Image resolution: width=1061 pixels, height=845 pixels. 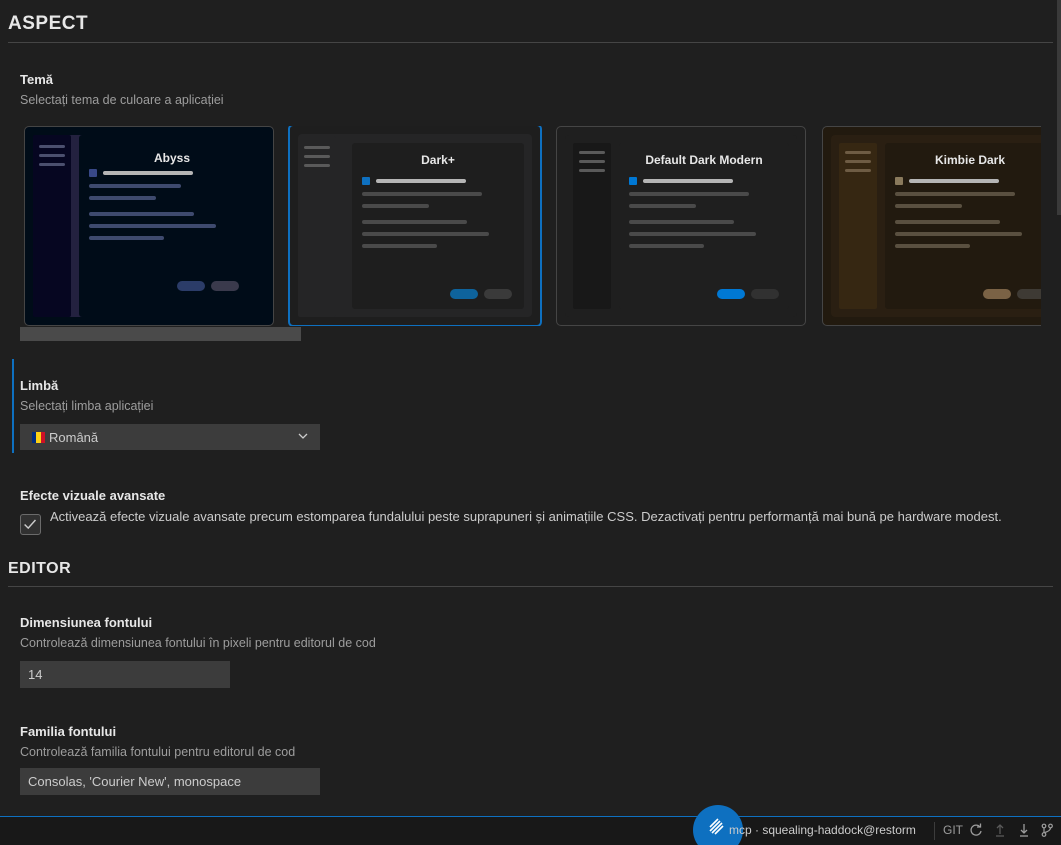 I want to click on theme-card-default-dark-modern: Default Dark Modern, so click(x=681, y=226).